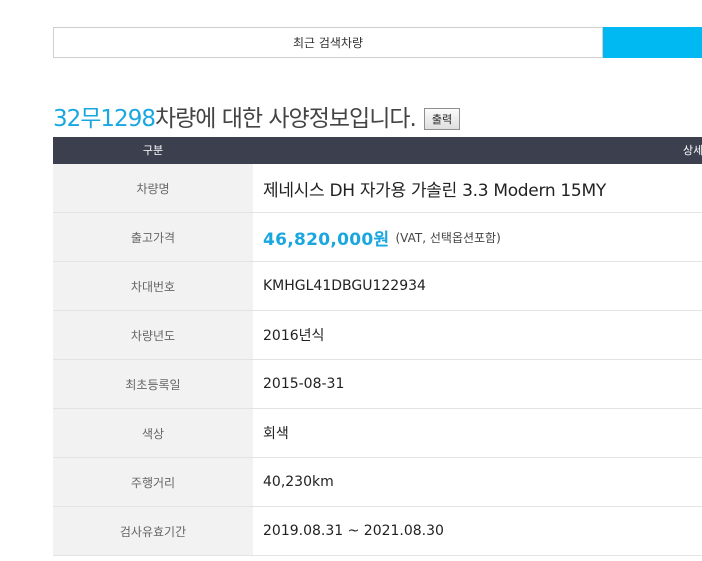 The height and width of the screenshot is (561, 702). Describe the element at coordinates (153, 150) in the screenshot. I see `header-category: 구분` at that location.